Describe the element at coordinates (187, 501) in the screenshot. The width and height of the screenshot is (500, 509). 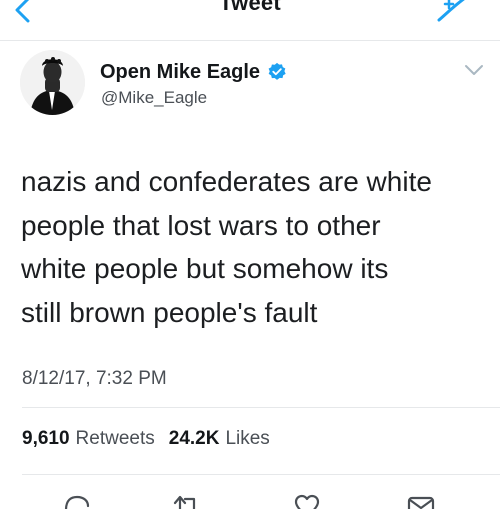
I see `retweet-icon` at that location.